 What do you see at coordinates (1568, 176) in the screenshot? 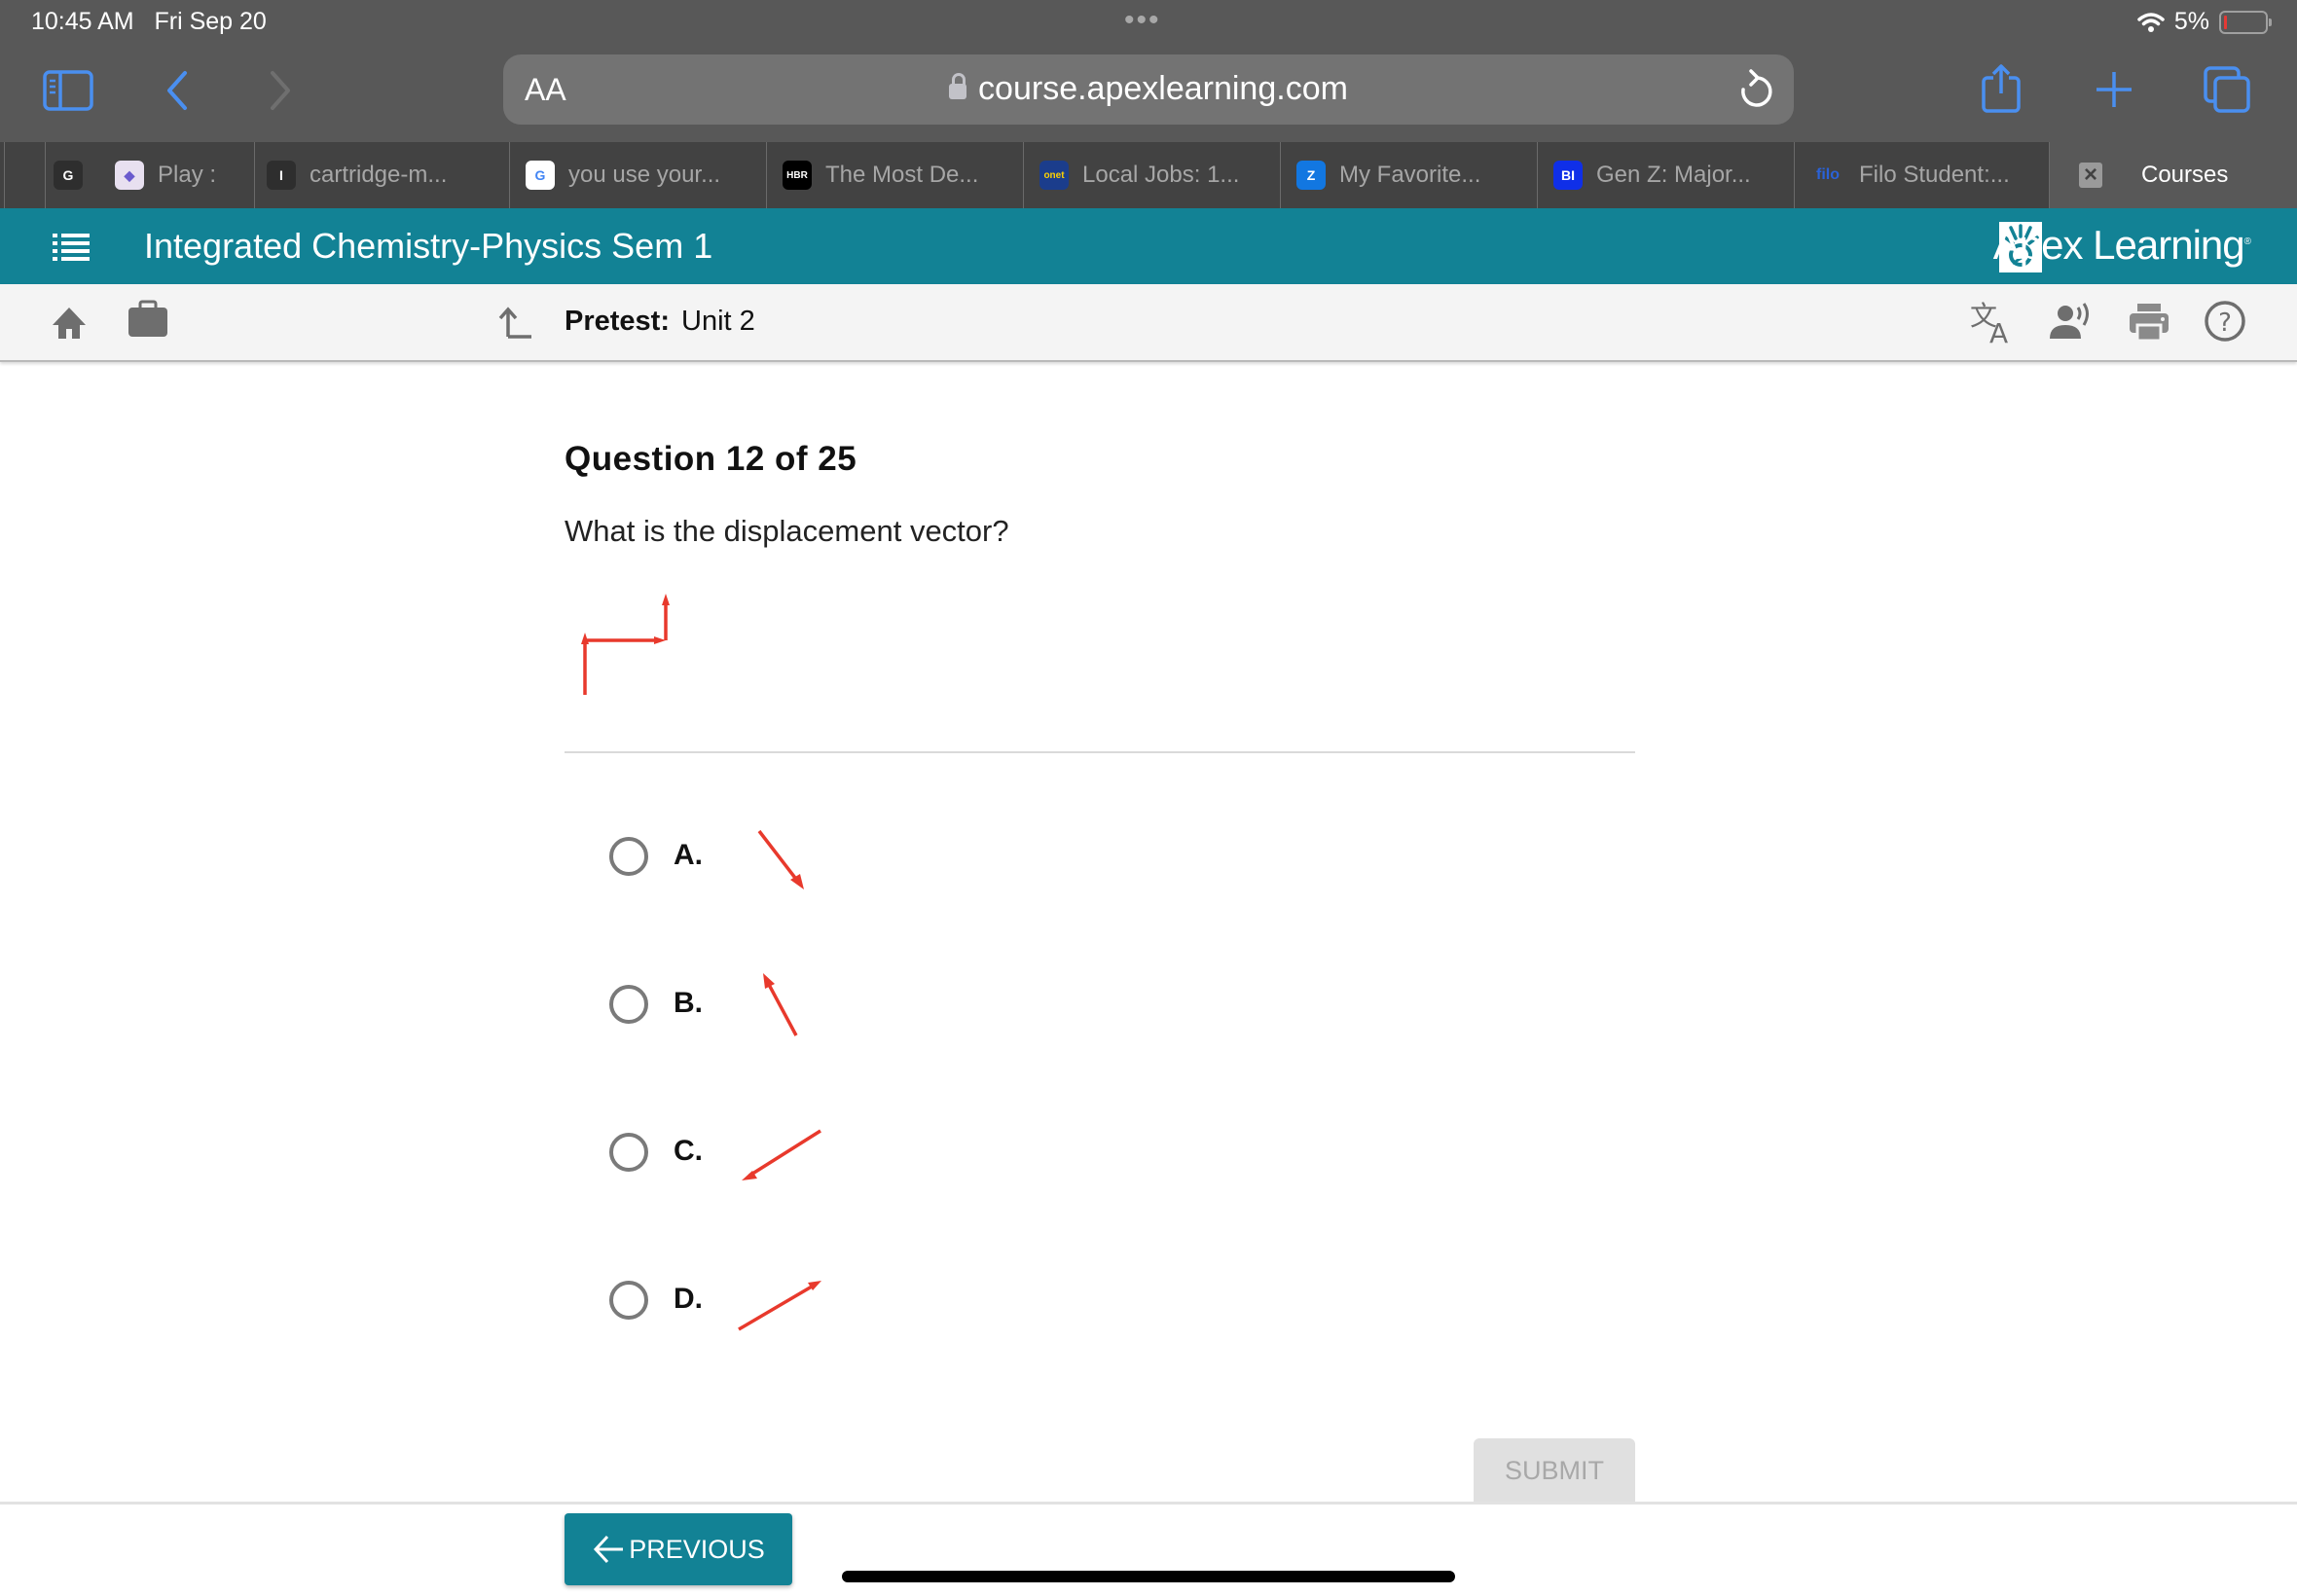
I see `tab-favicon-icon: BI` at bounding box center [1568, 176].